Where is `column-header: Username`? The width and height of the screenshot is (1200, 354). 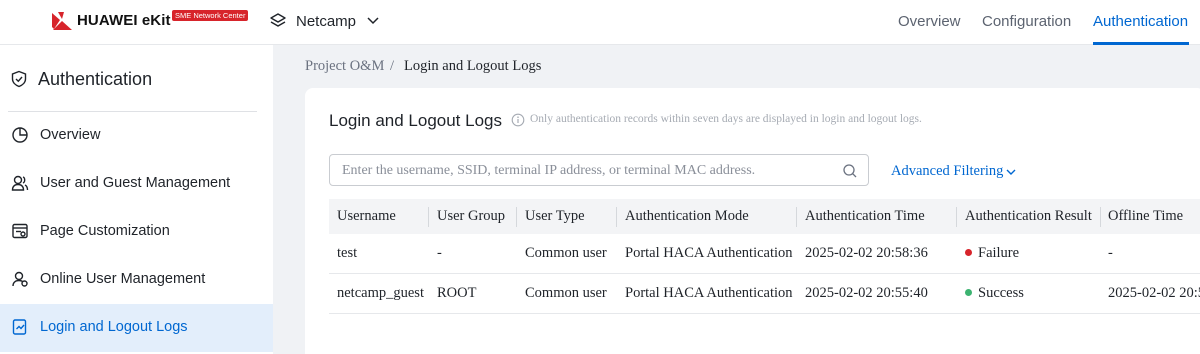 column-header: Username is located at coordinates (366, 216).